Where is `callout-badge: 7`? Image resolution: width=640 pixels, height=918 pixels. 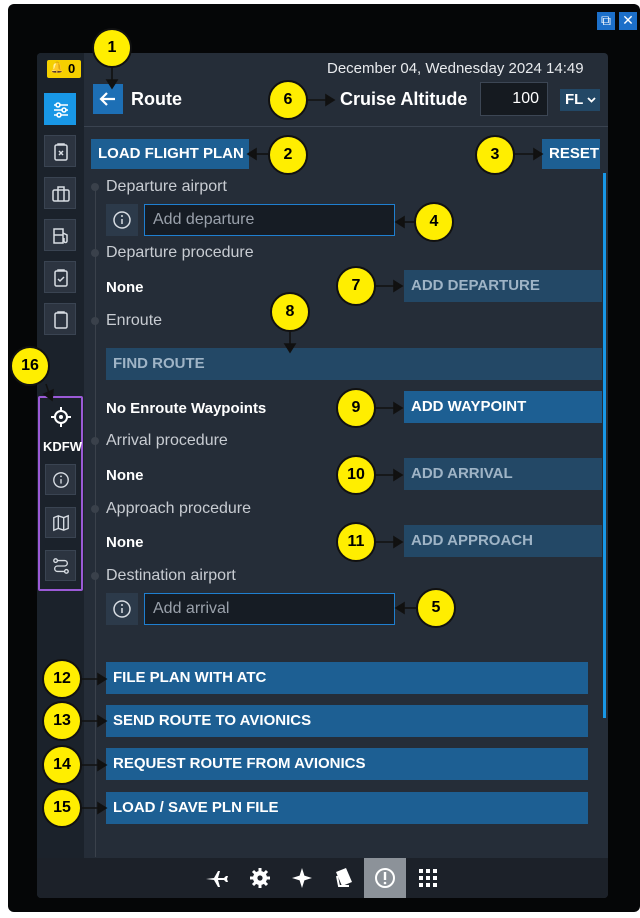 callout-badge: 7 is located at coordinates (356, 286).